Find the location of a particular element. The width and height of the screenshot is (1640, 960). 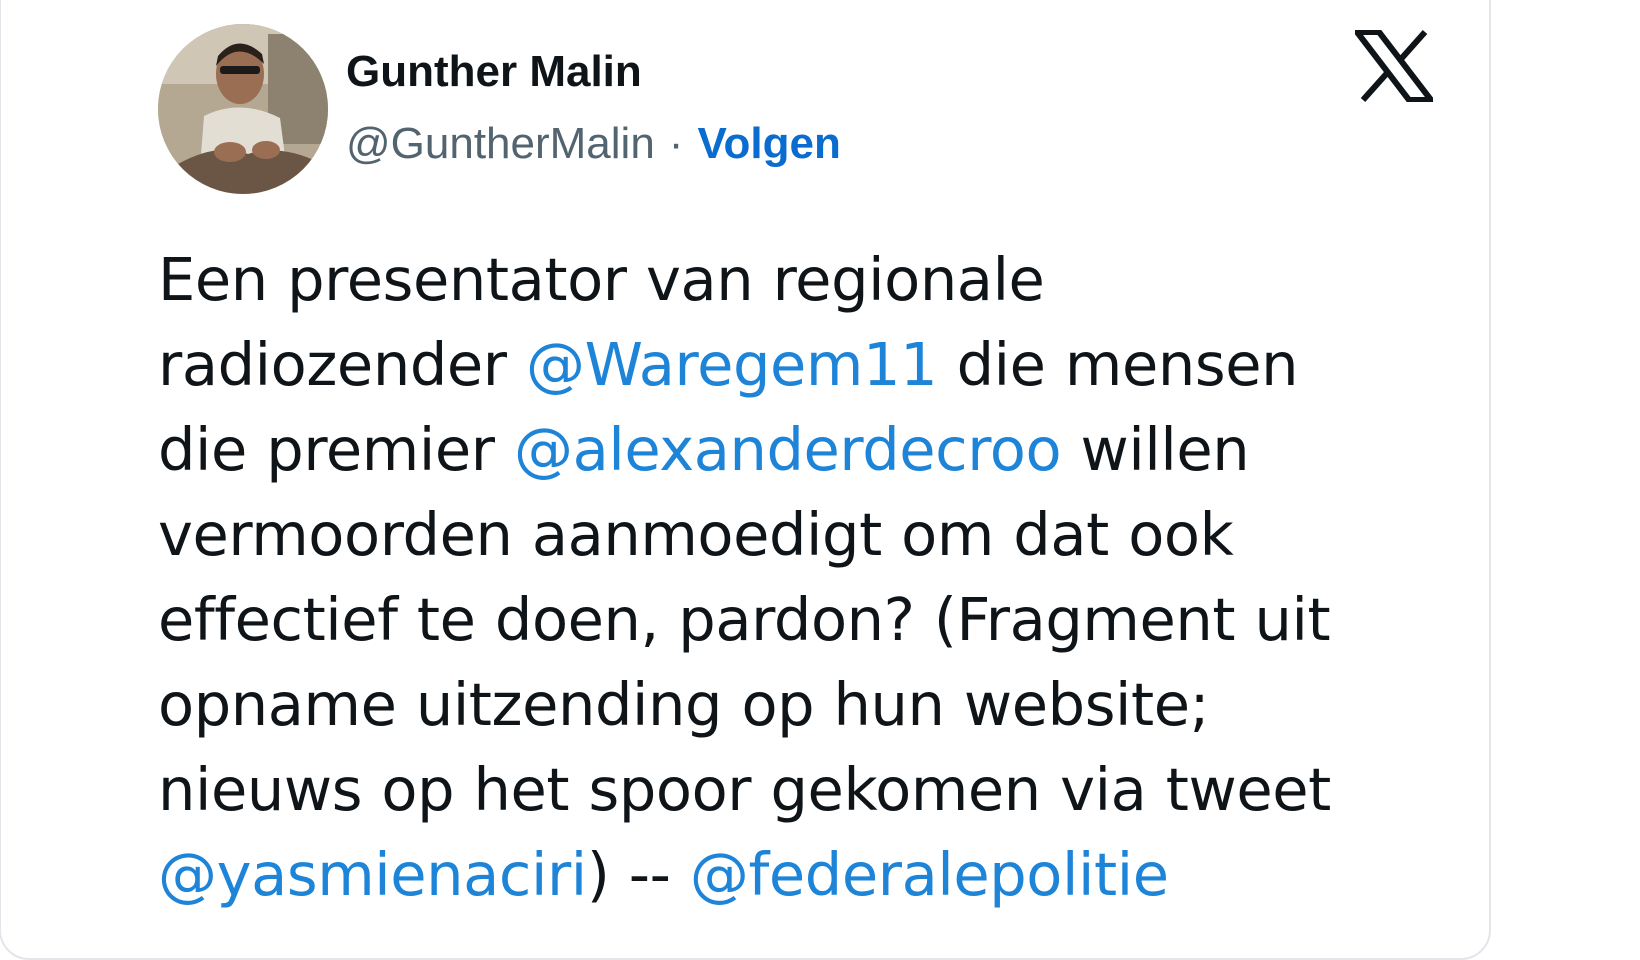

tweet-text-segment: radiozender is located at coordinates (342, 364).